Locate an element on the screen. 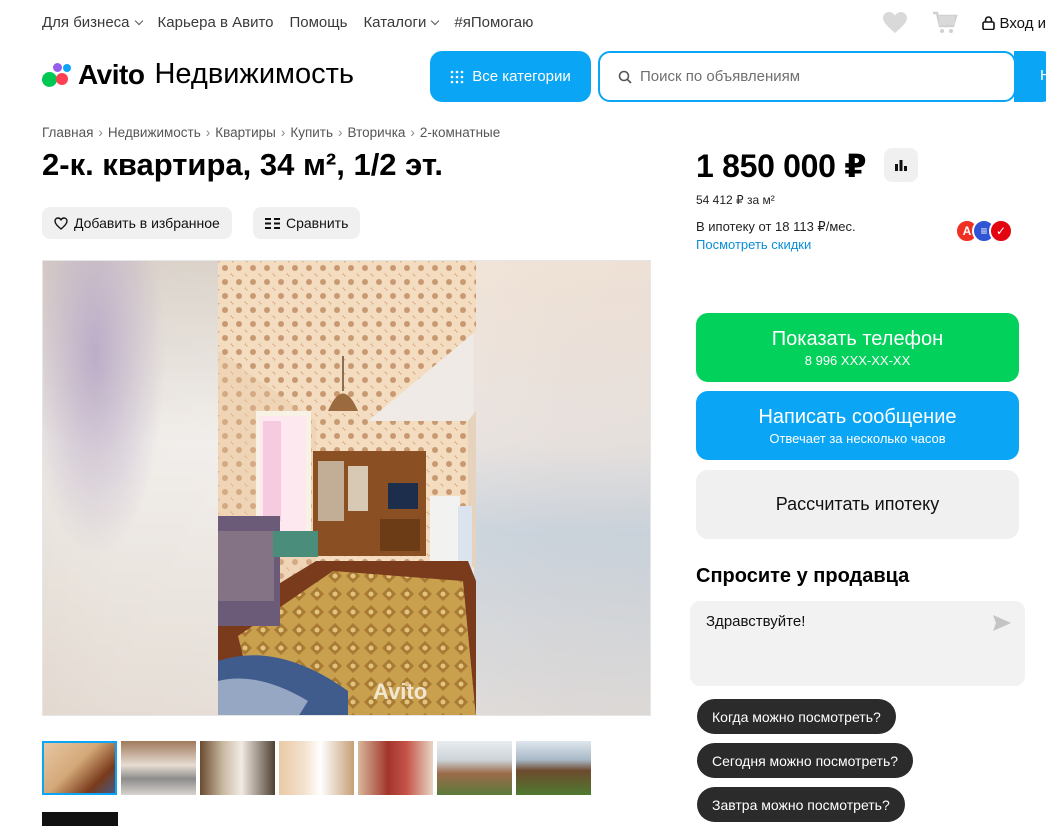 This screenshot has height=826, width=1046. login-link: Вход и is located at coordinates (1013, 23).